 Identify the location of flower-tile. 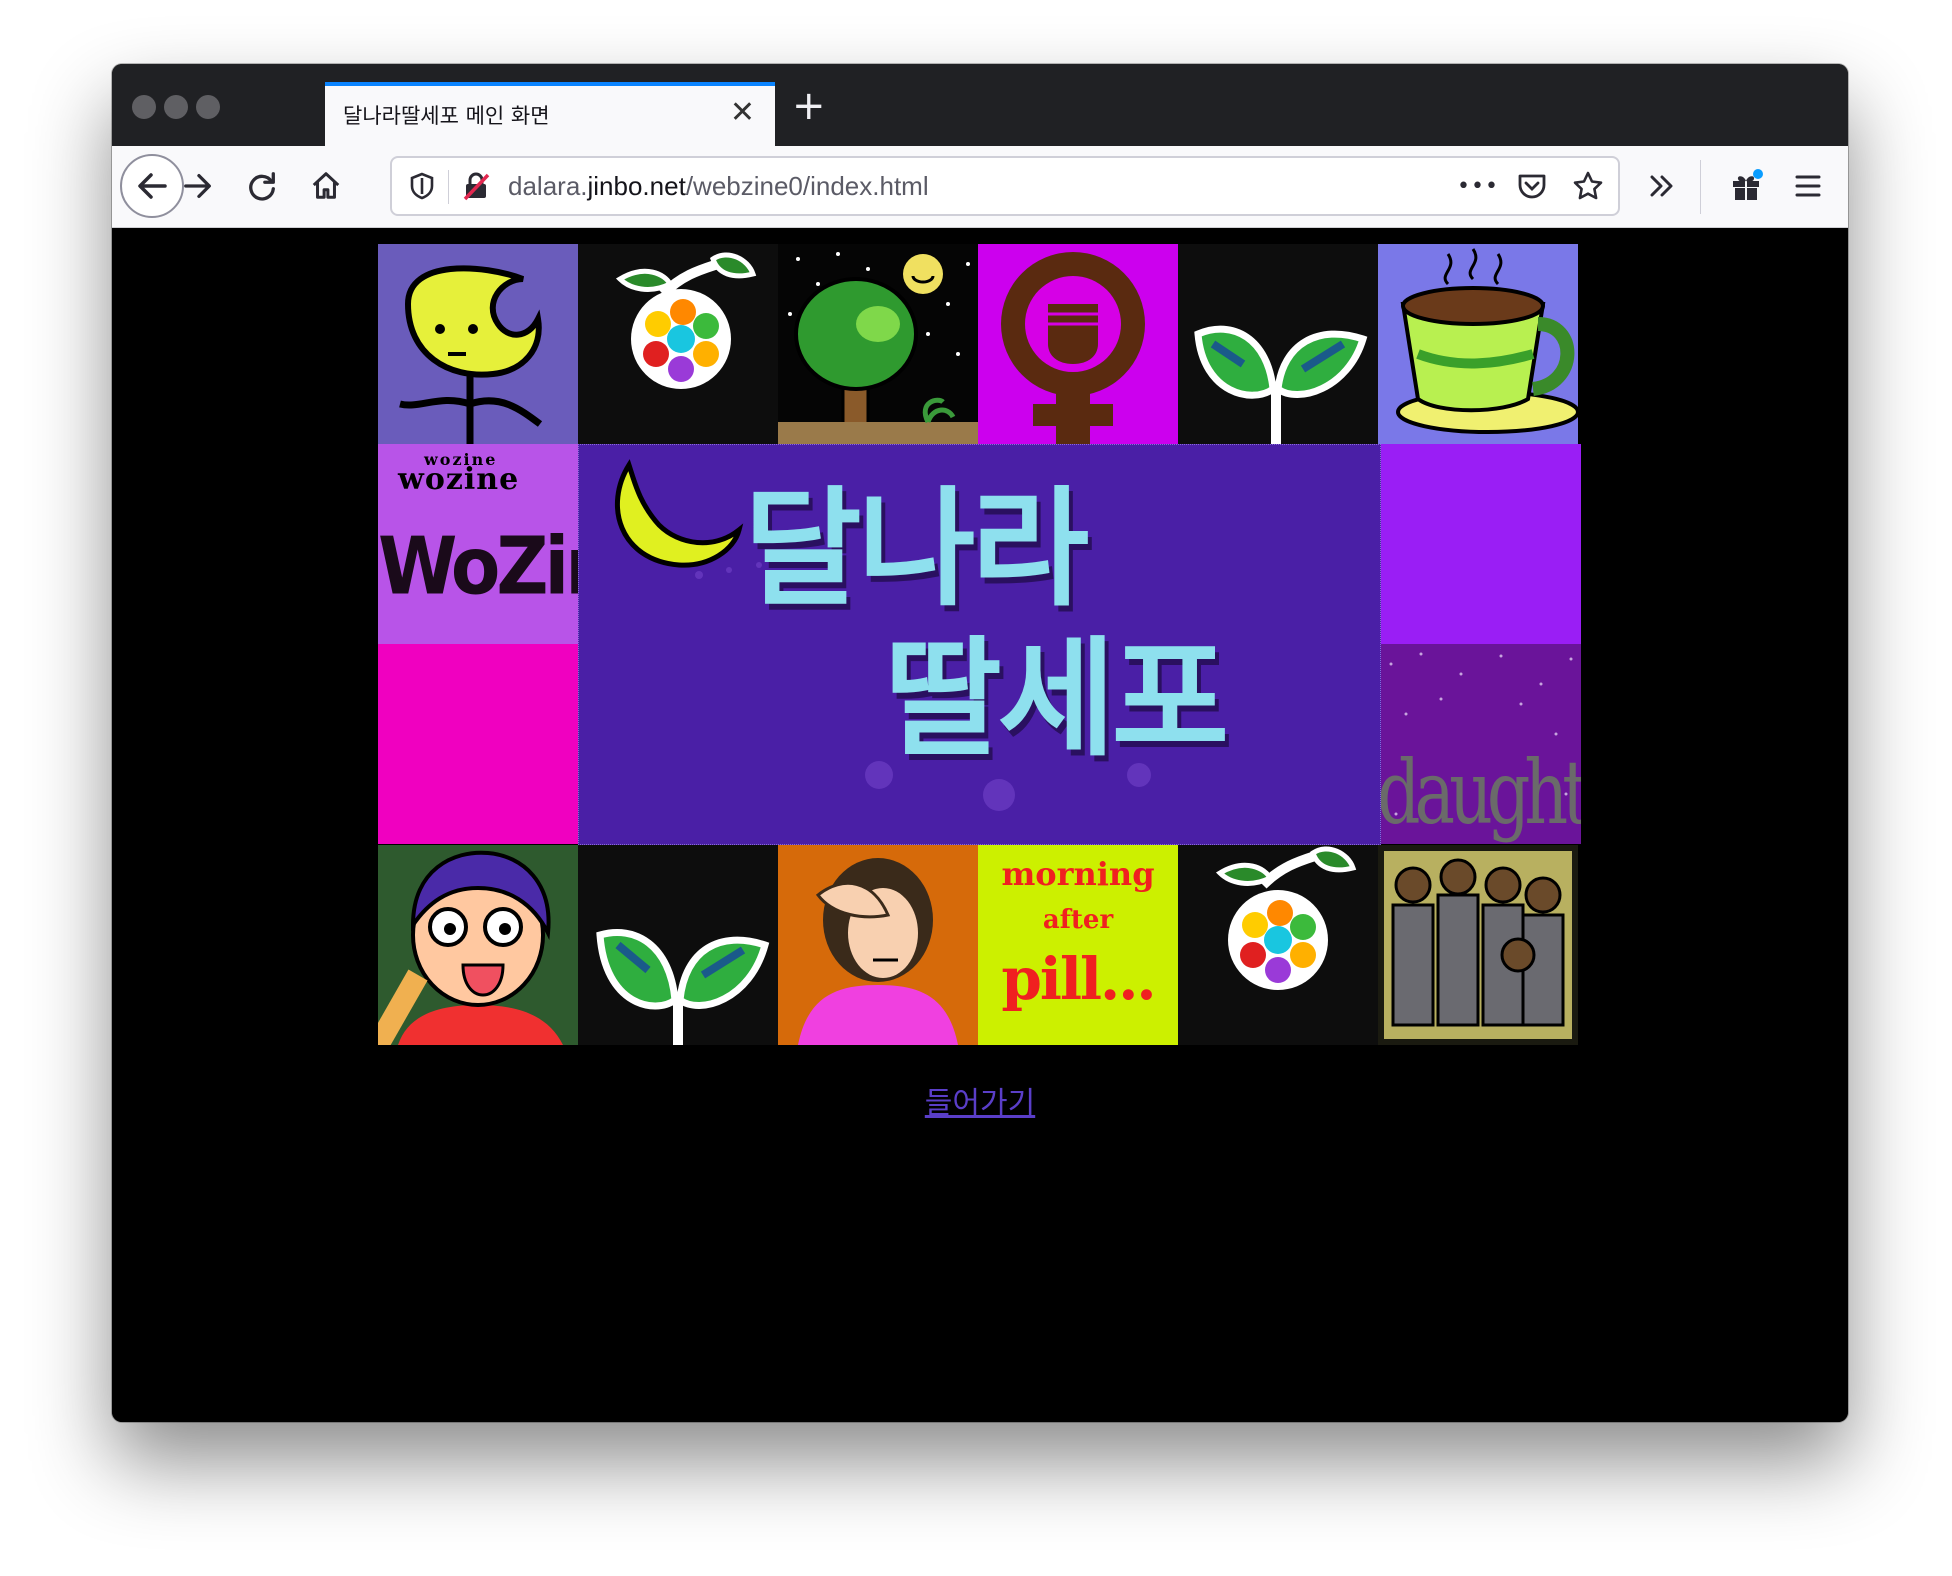
(678, 344).